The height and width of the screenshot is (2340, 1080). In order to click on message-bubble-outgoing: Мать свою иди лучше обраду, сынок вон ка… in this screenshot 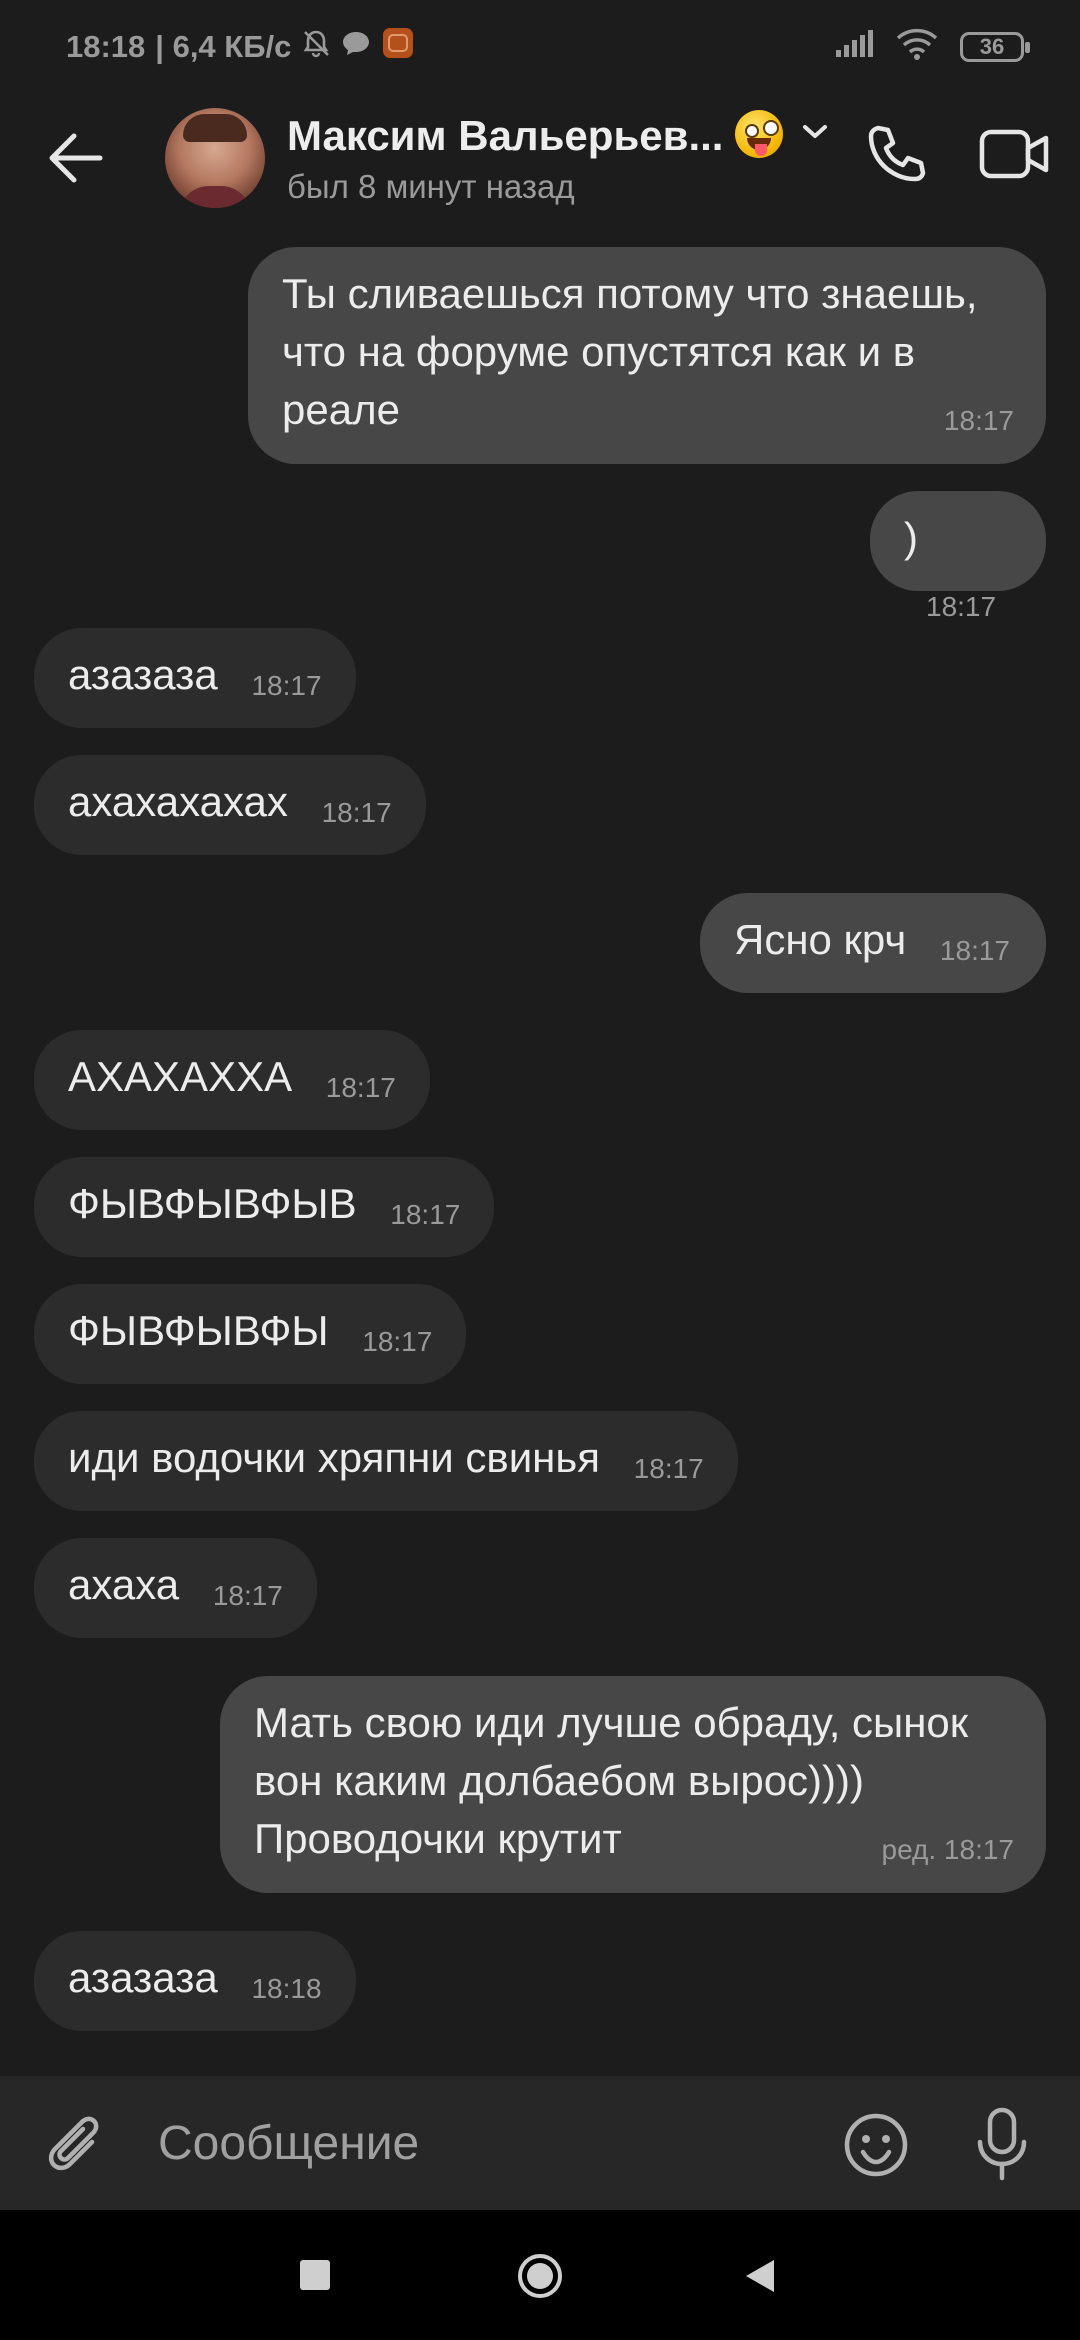, I will do `click(633, 1784)`.